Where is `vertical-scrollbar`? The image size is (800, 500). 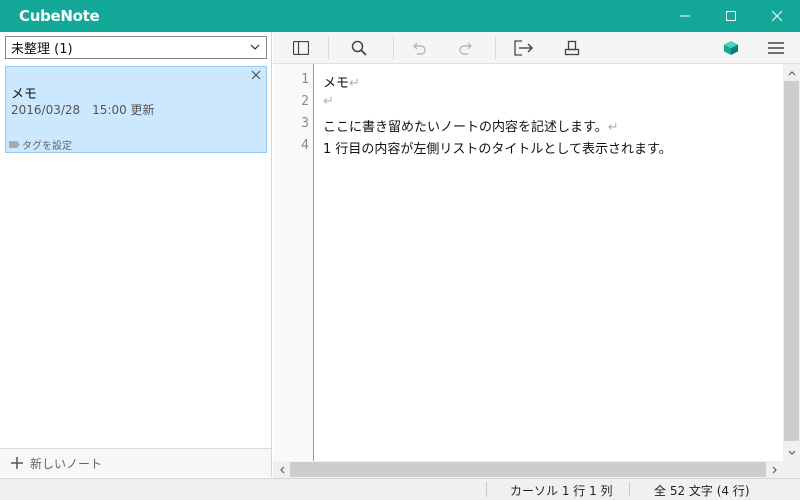 vertical-scrollbar is located at coordinates (791, 262).